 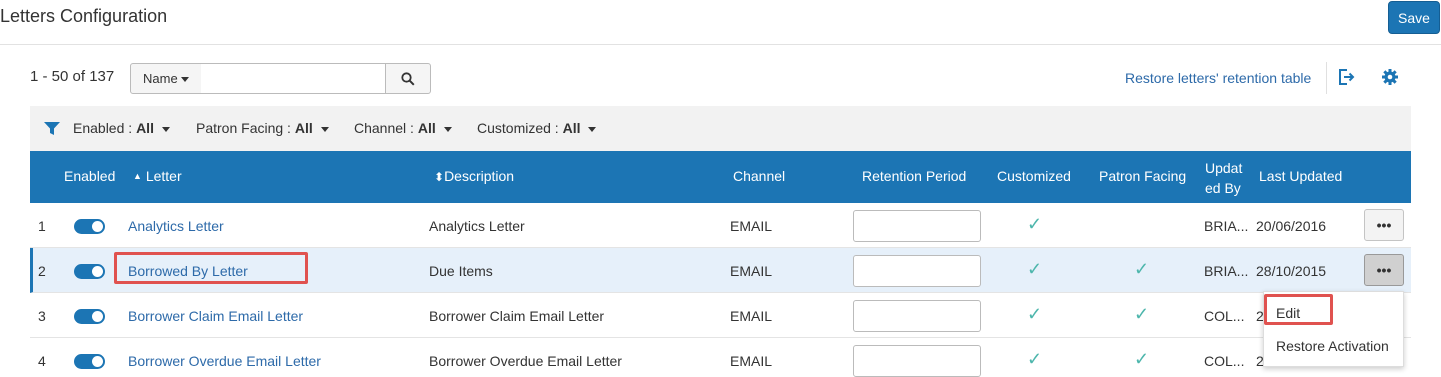 I want to click on row-actions-menu: Edit Restore Activation, so click(x=1333, y=329).